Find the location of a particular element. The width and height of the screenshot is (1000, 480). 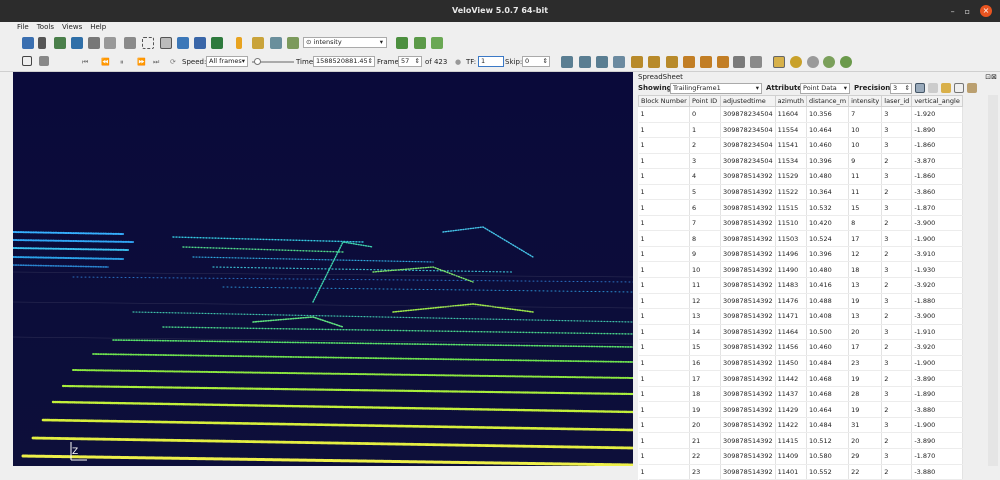

table-row: 1 21 309878514392 11415 10.512 20 2 -3.890 is located at coordinates (800, 441).